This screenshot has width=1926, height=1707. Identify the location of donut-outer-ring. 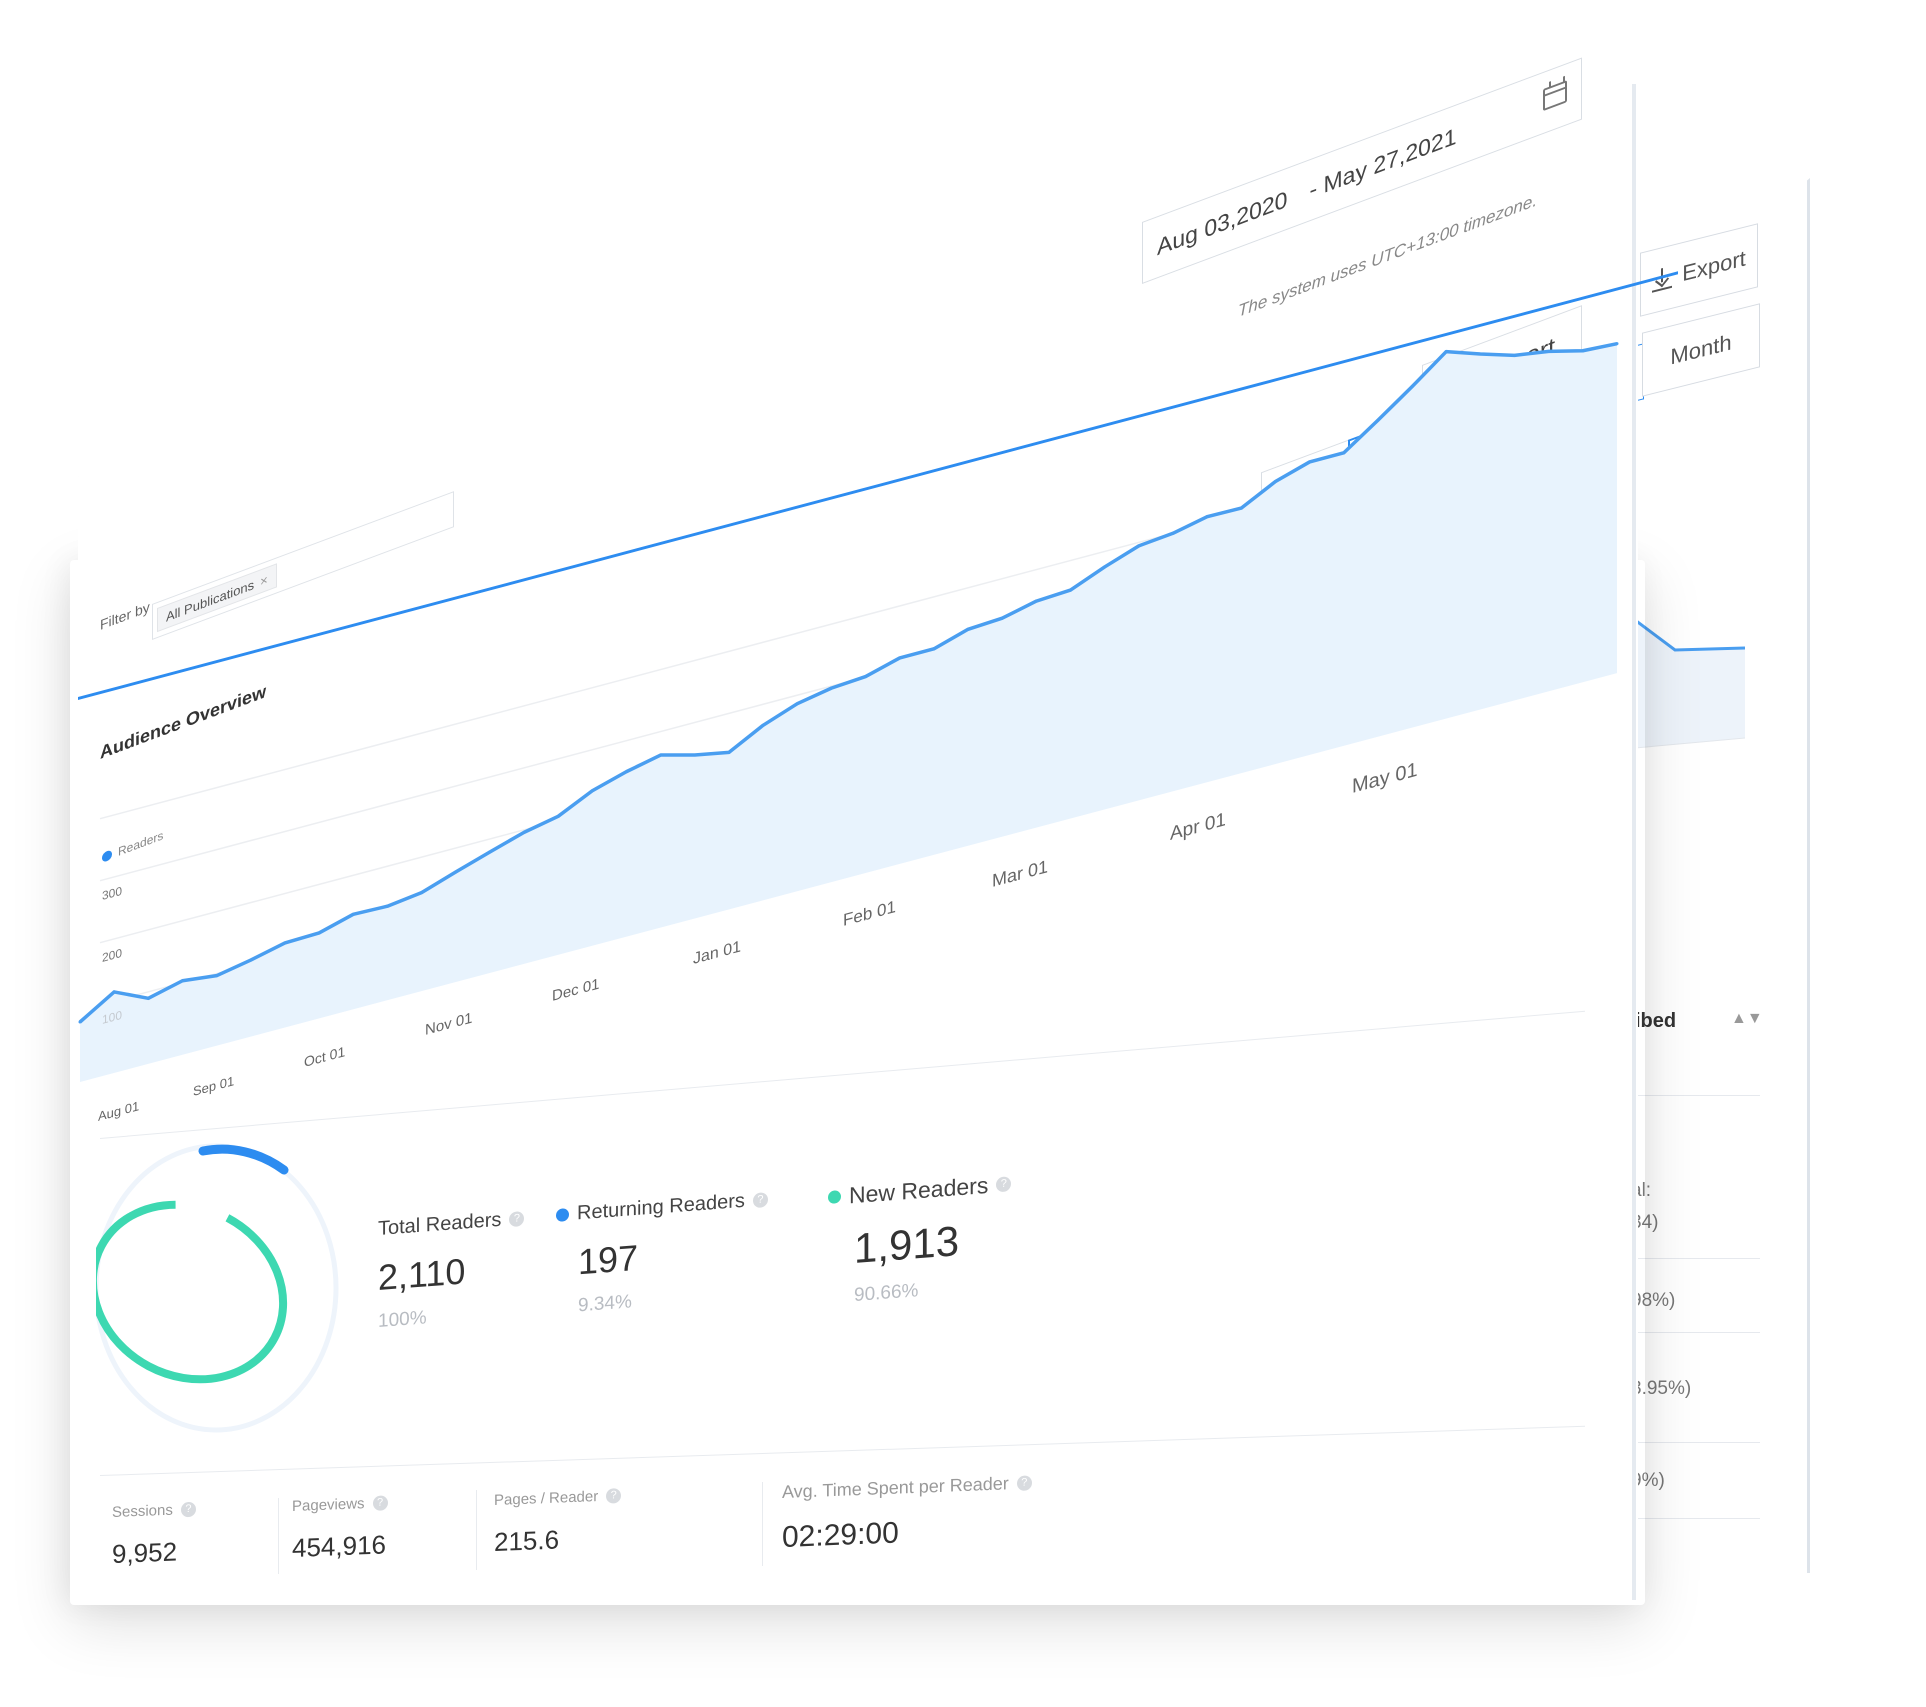
(217, 1288).